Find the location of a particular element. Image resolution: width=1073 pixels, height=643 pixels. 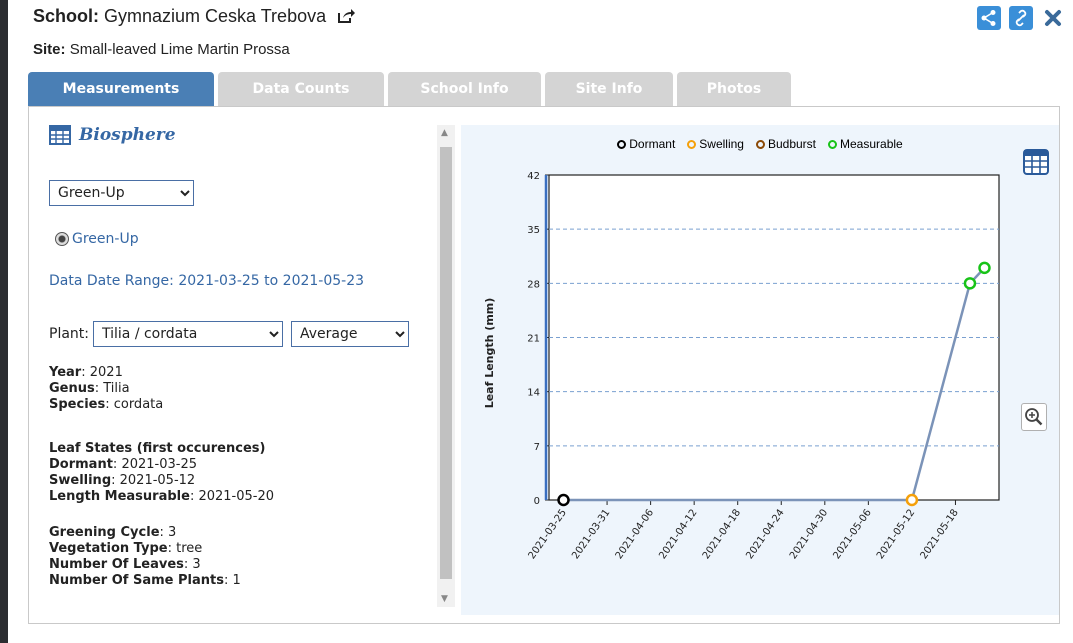

top-actions is located at coordinates (1021, 18).